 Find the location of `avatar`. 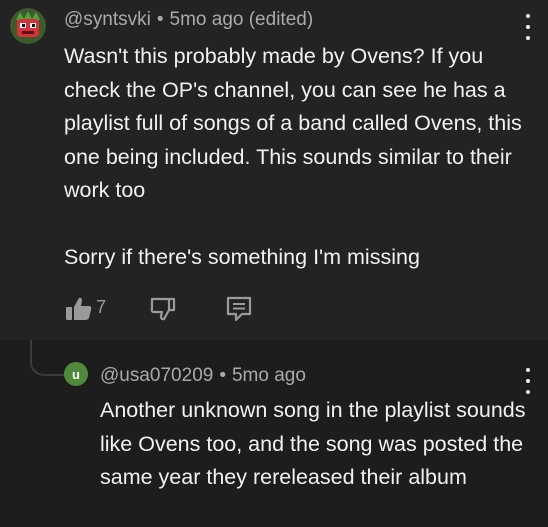

avatar is located at coordinates (28, 26).